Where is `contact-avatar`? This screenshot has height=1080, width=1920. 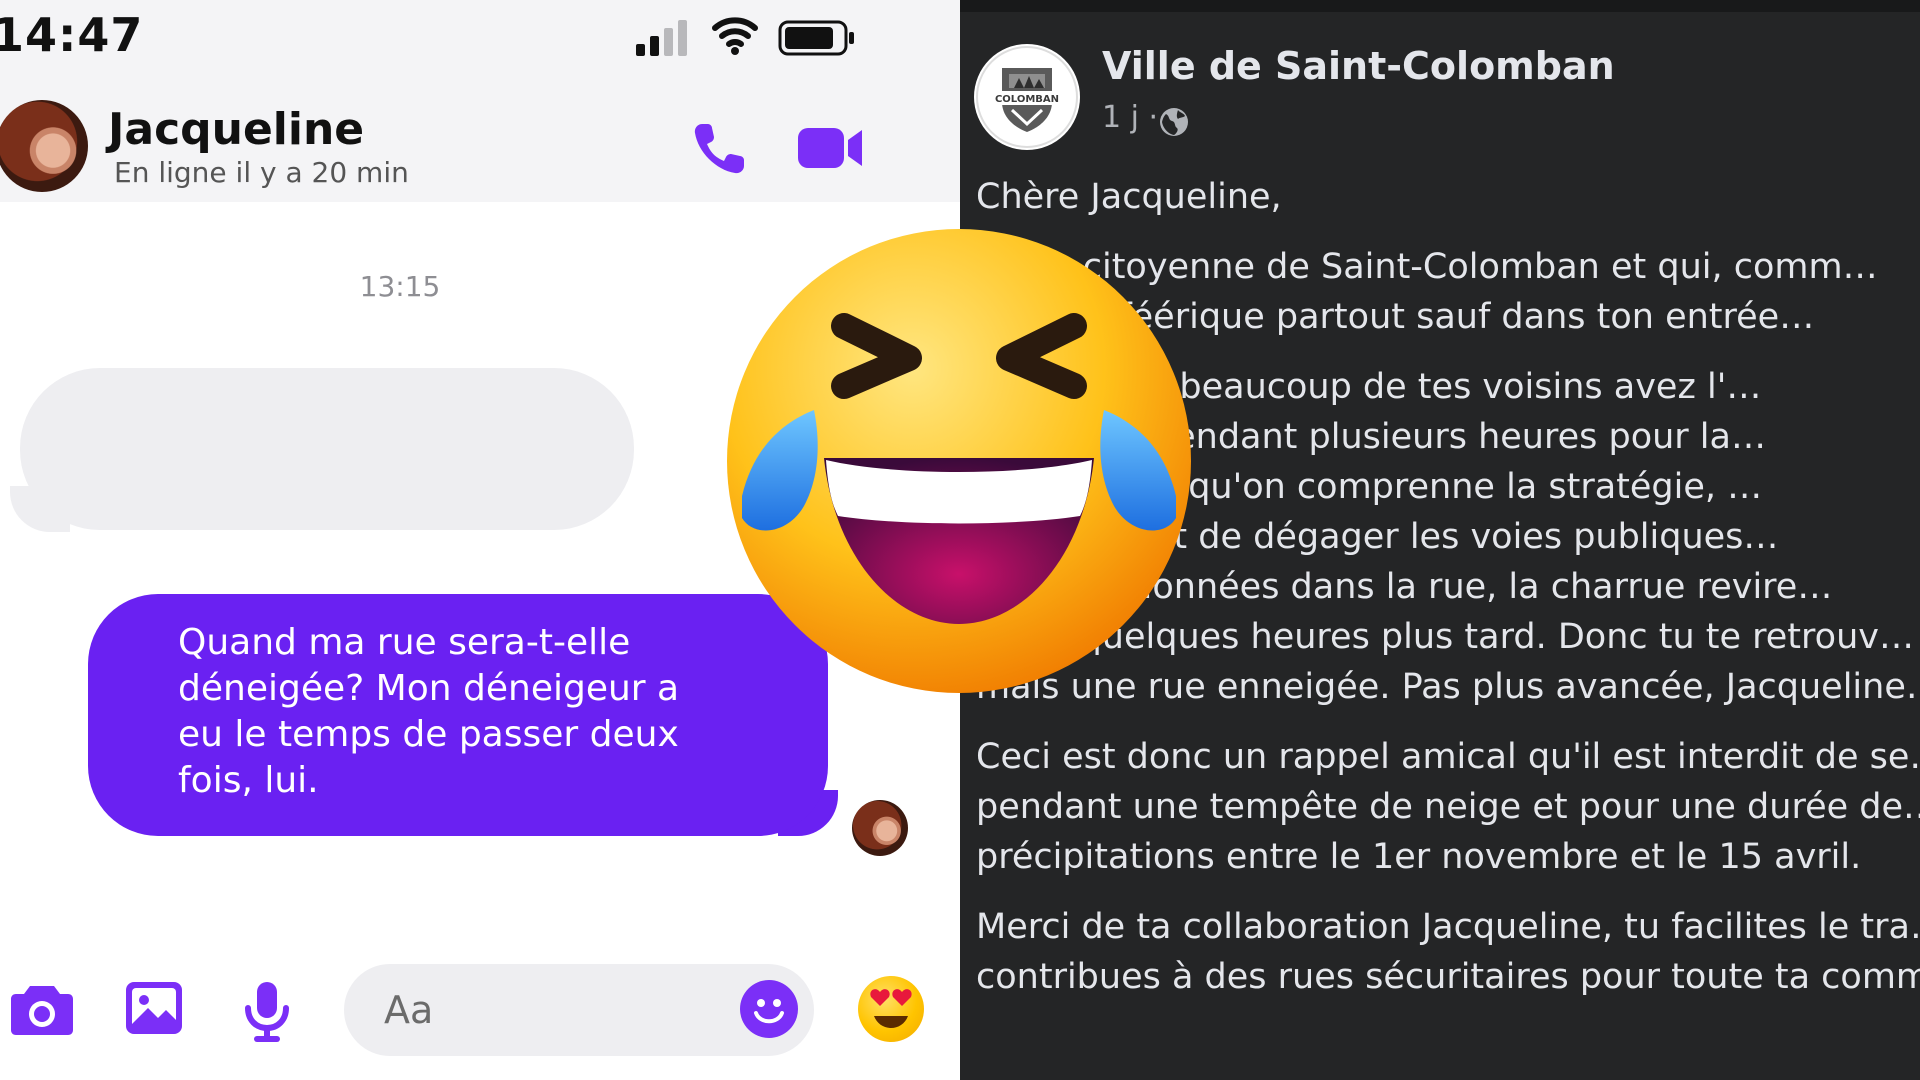
contact-avatar is located at coordinates (44, 146).